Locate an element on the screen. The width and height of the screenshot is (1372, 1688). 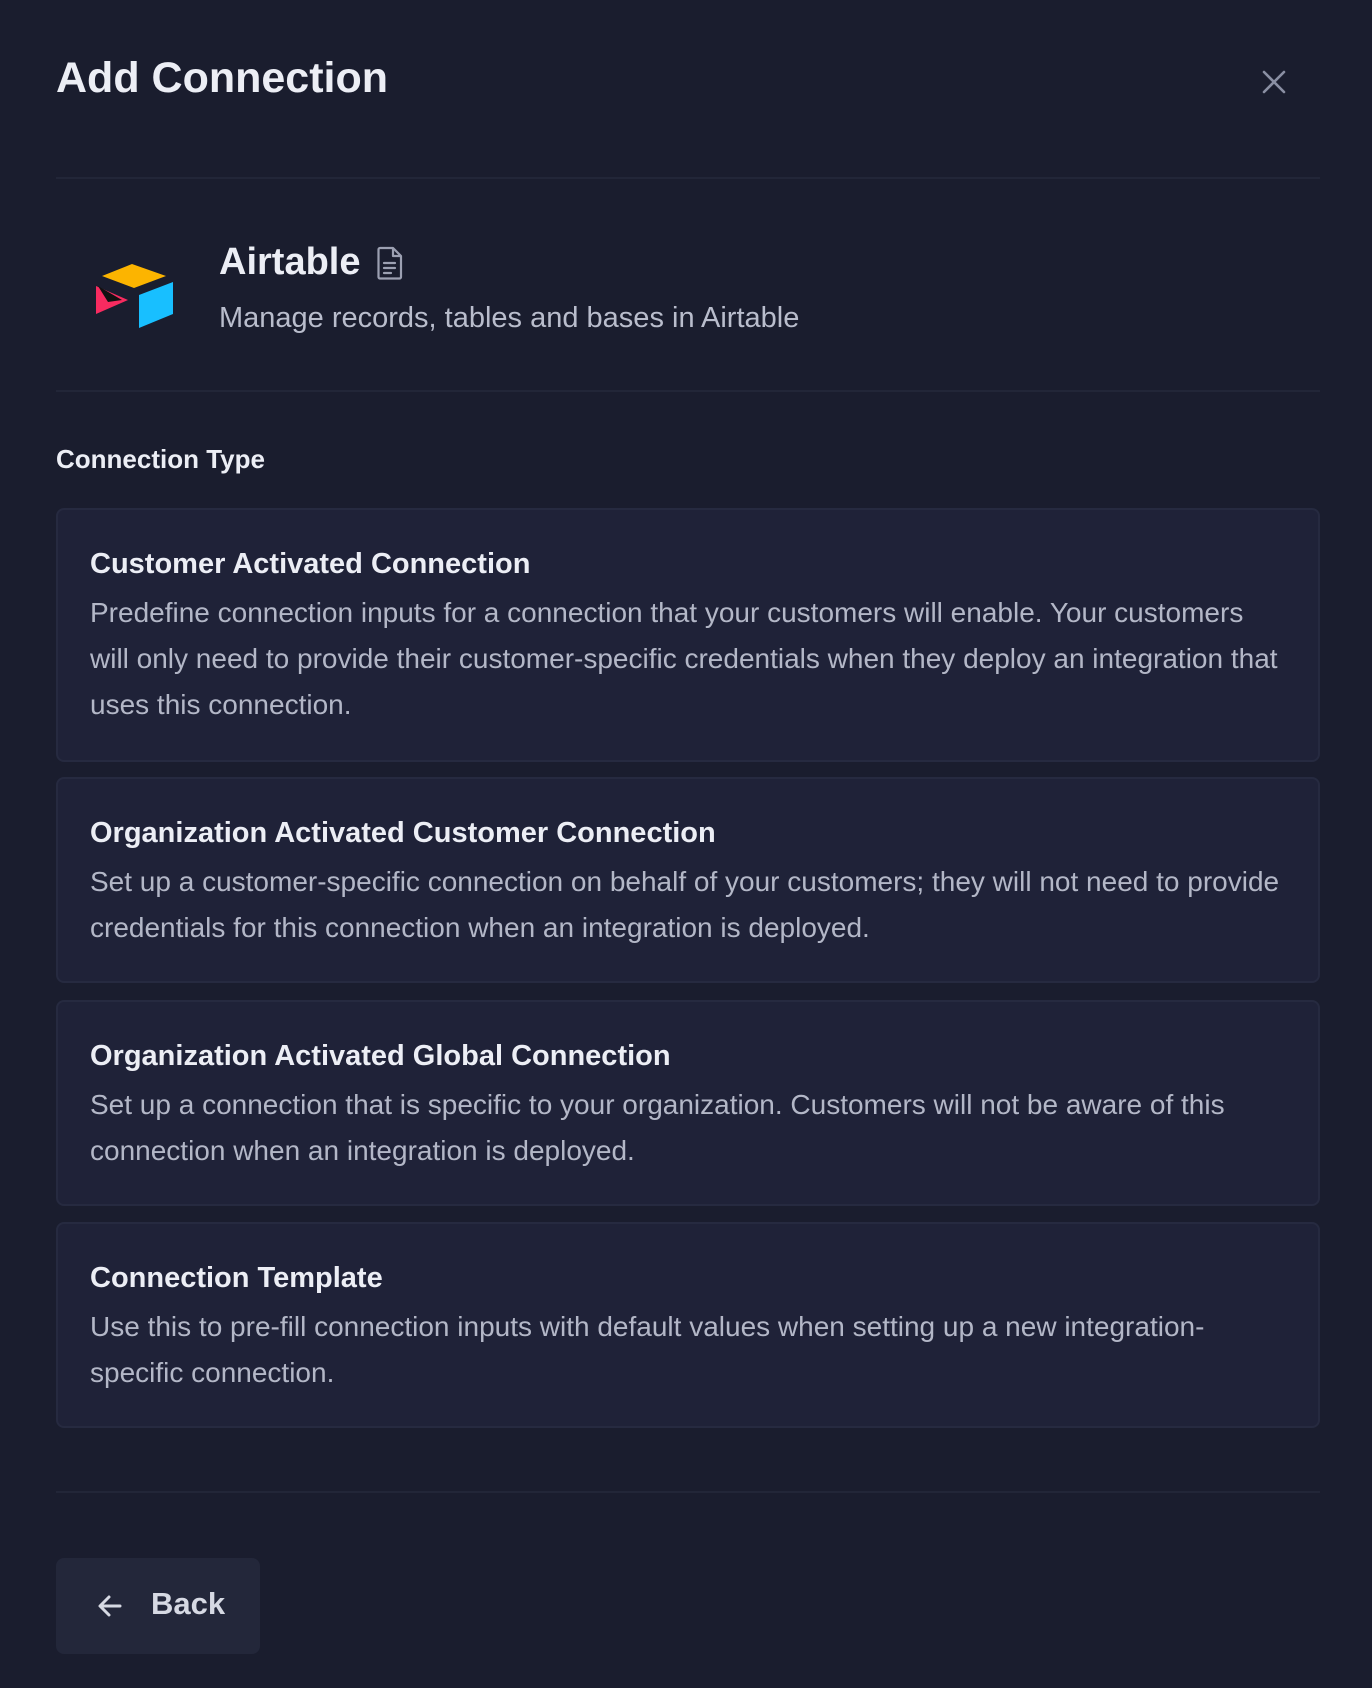
airtable-logo is located at coordinates (134, 296).